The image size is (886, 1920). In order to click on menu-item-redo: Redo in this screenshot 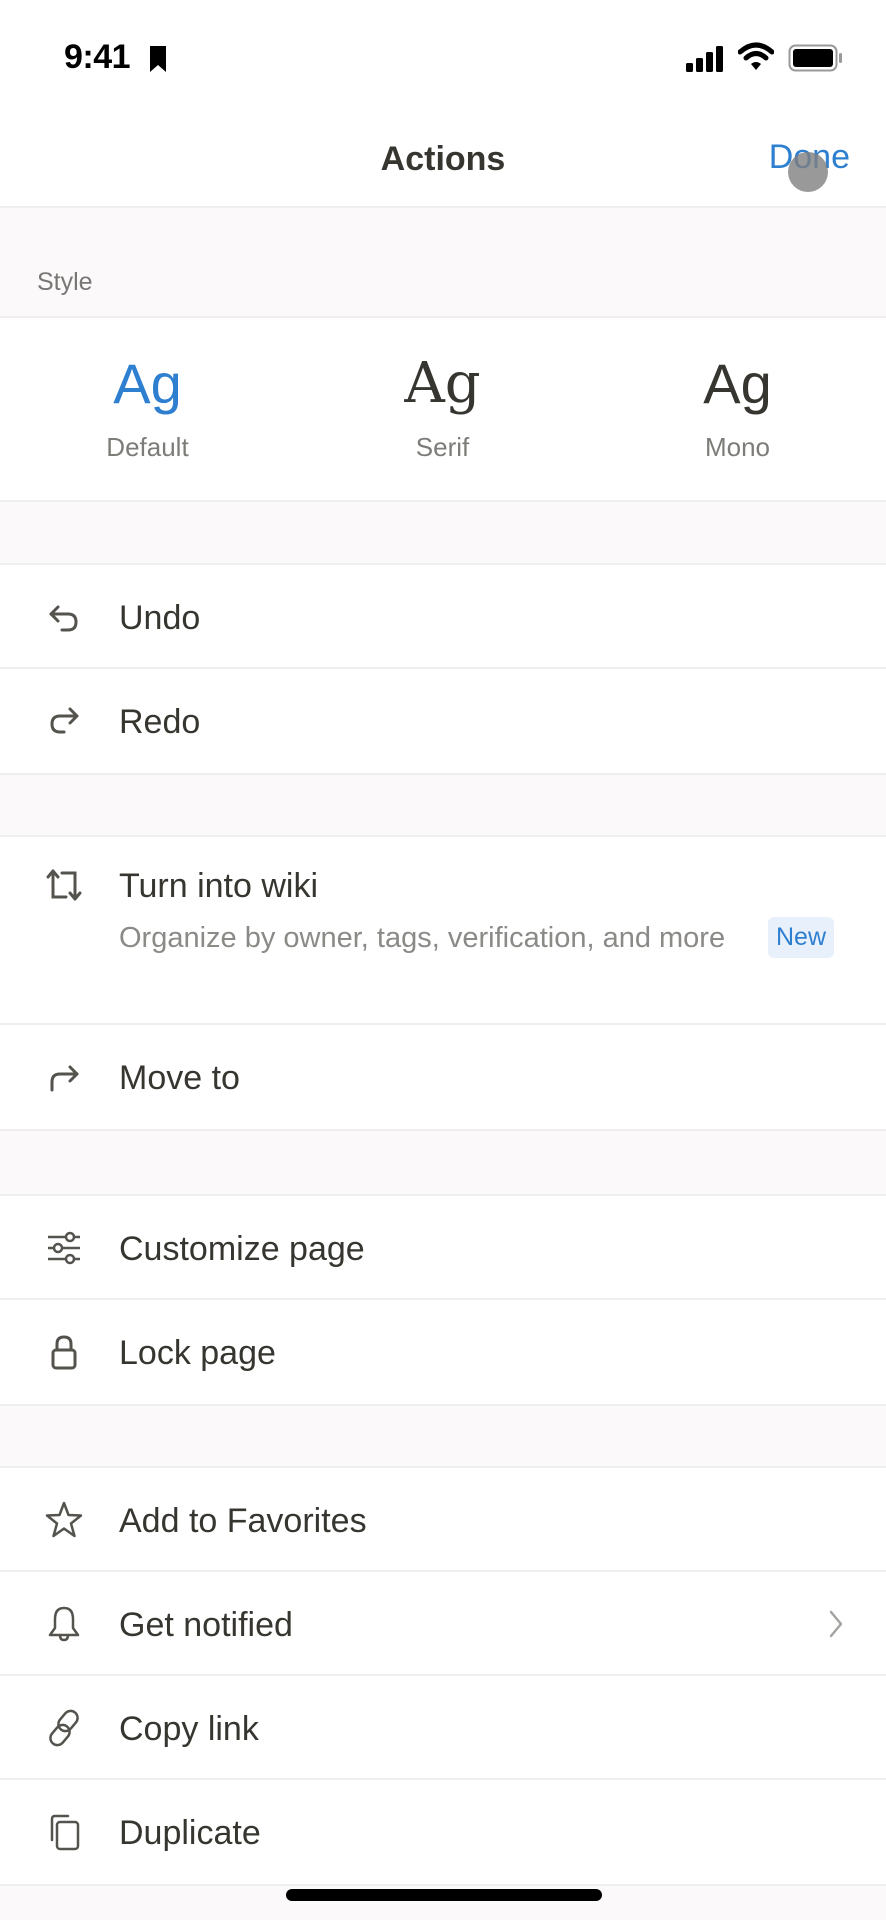, I will do `click(443, 721)`.